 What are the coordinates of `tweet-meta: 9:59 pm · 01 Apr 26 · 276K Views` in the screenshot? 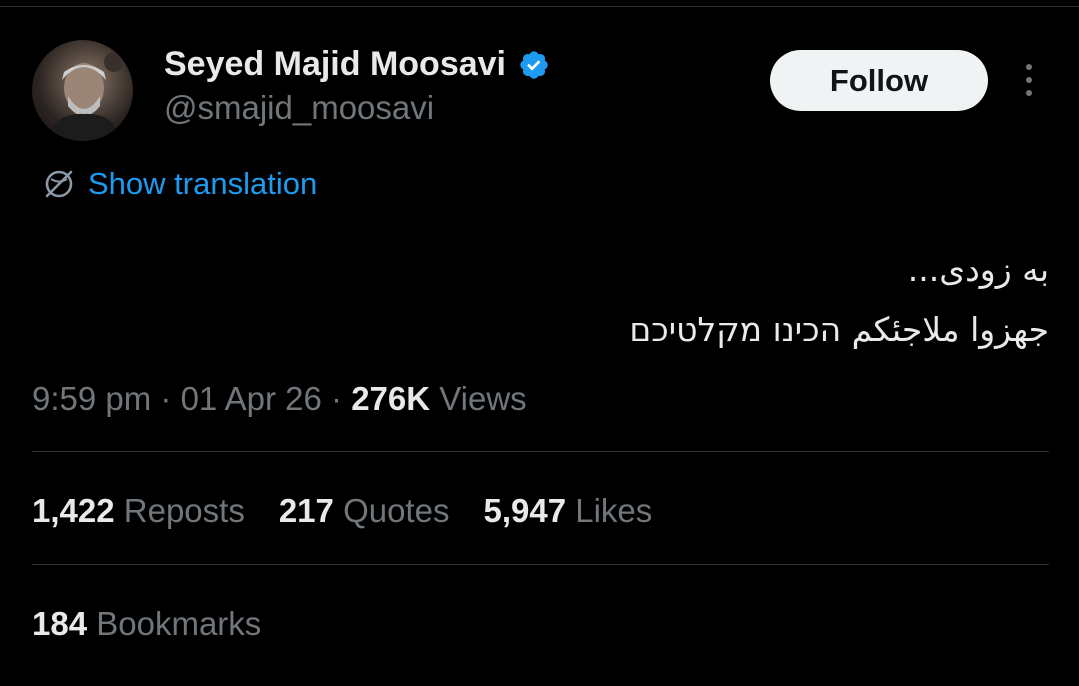 It's located at (279, 399).